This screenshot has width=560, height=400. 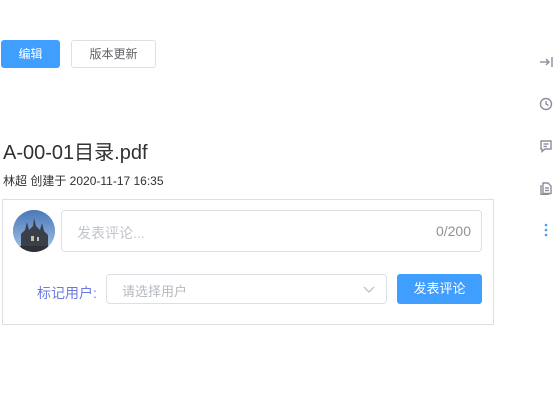 What do you see at coordinates (546, 62) in the screenshot?
I see `collapse-right-icon` at bounding box center [546, 62].